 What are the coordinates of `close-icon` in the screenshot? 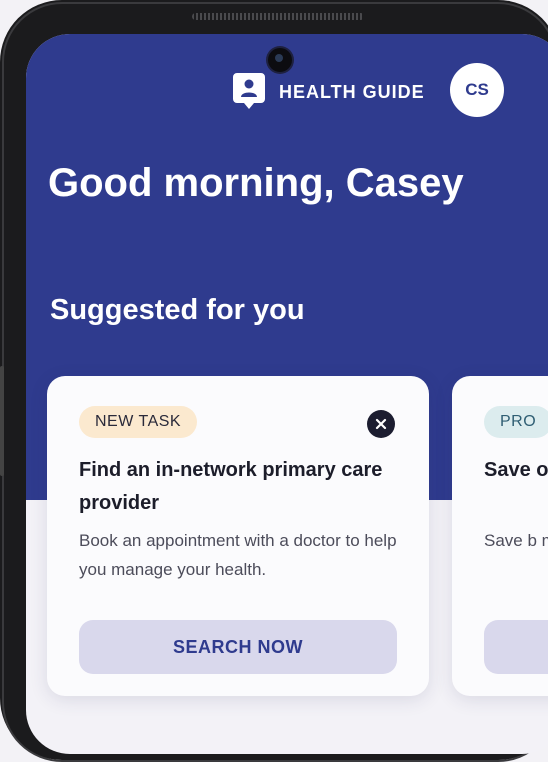 It's located at (381, 424).